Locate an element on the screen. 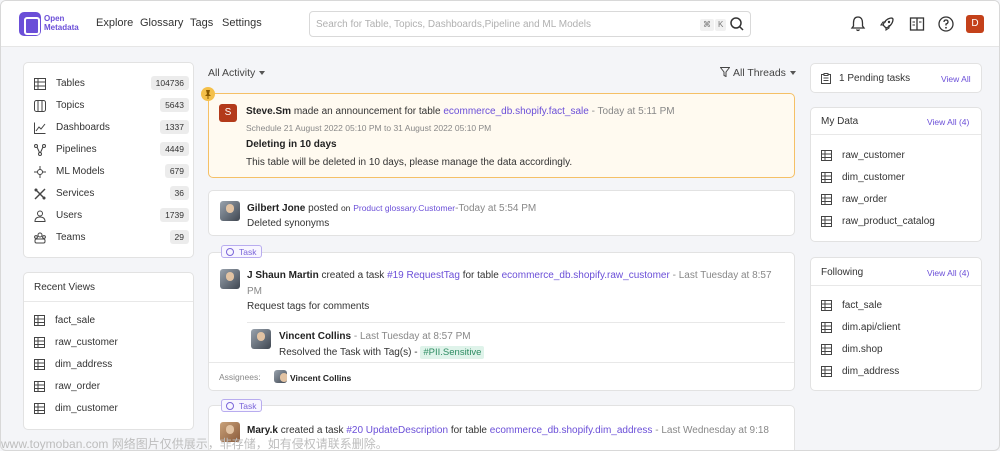  nav-settings: Settings is located at coordinates (242, 23).